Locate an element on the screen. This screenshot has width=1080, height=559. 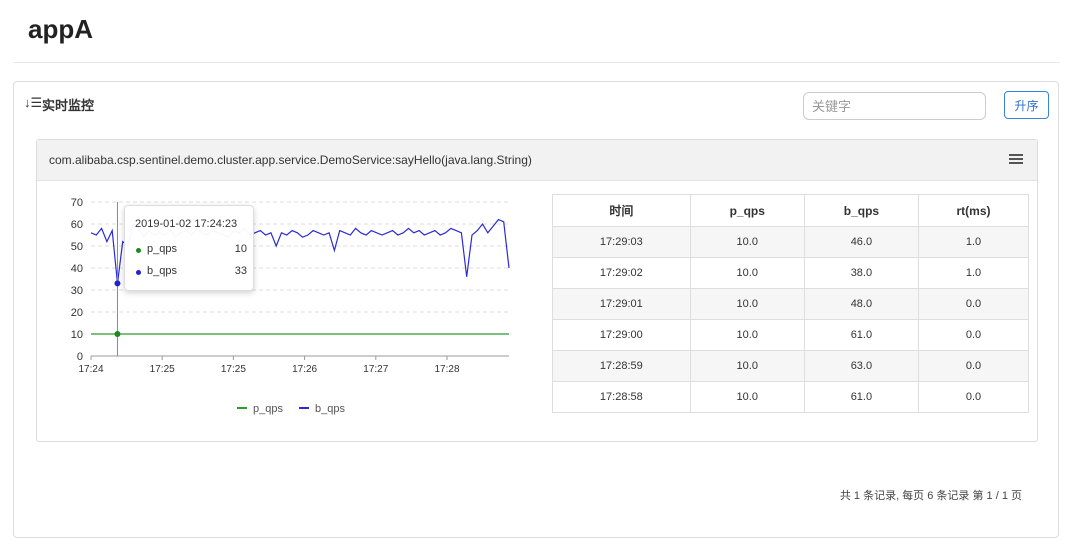
panel-title: 实时监控 is located at coordinates (68, 104).